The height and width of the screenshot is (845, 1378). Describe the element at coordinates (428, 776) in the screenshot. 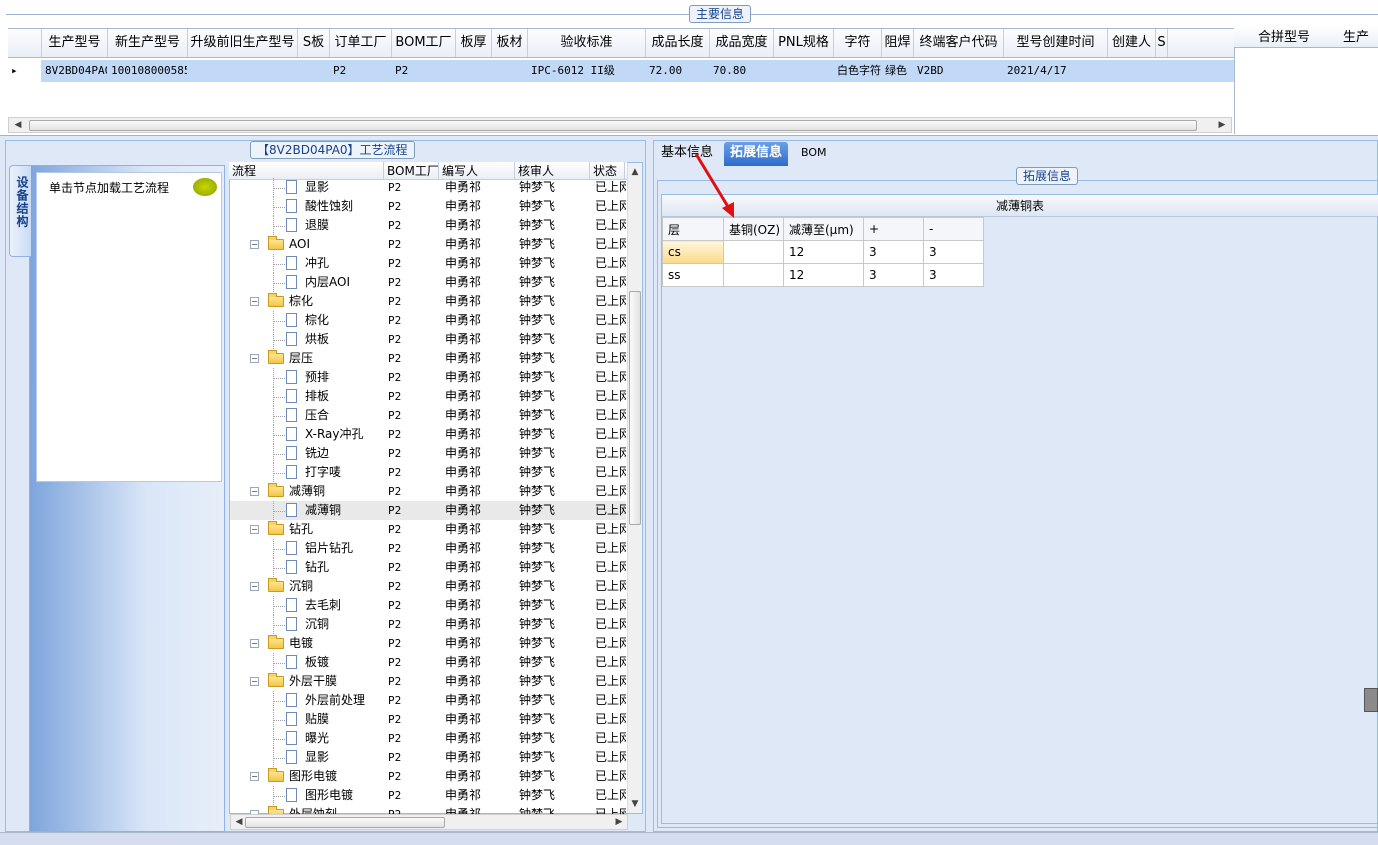

I see `tree-row: − 图形电镀 P2 申勇祁 钟梦飞 已上网` at that location.